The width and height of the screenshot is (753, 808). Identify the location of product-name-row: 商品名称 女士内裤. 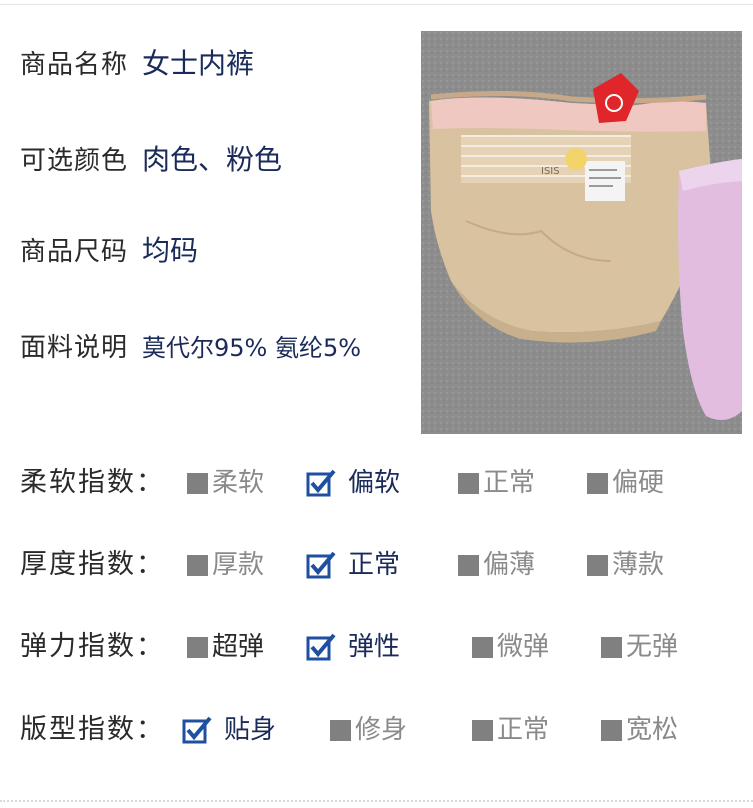
(137, 62).